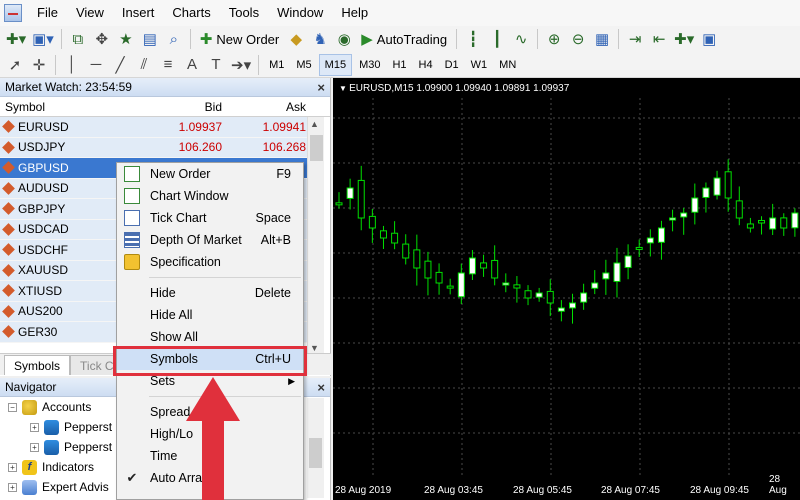 Image resolution: width=800 pixels, height=500 pixels. I want to click on metaeditor-icon: ◆, so click(296, 39).